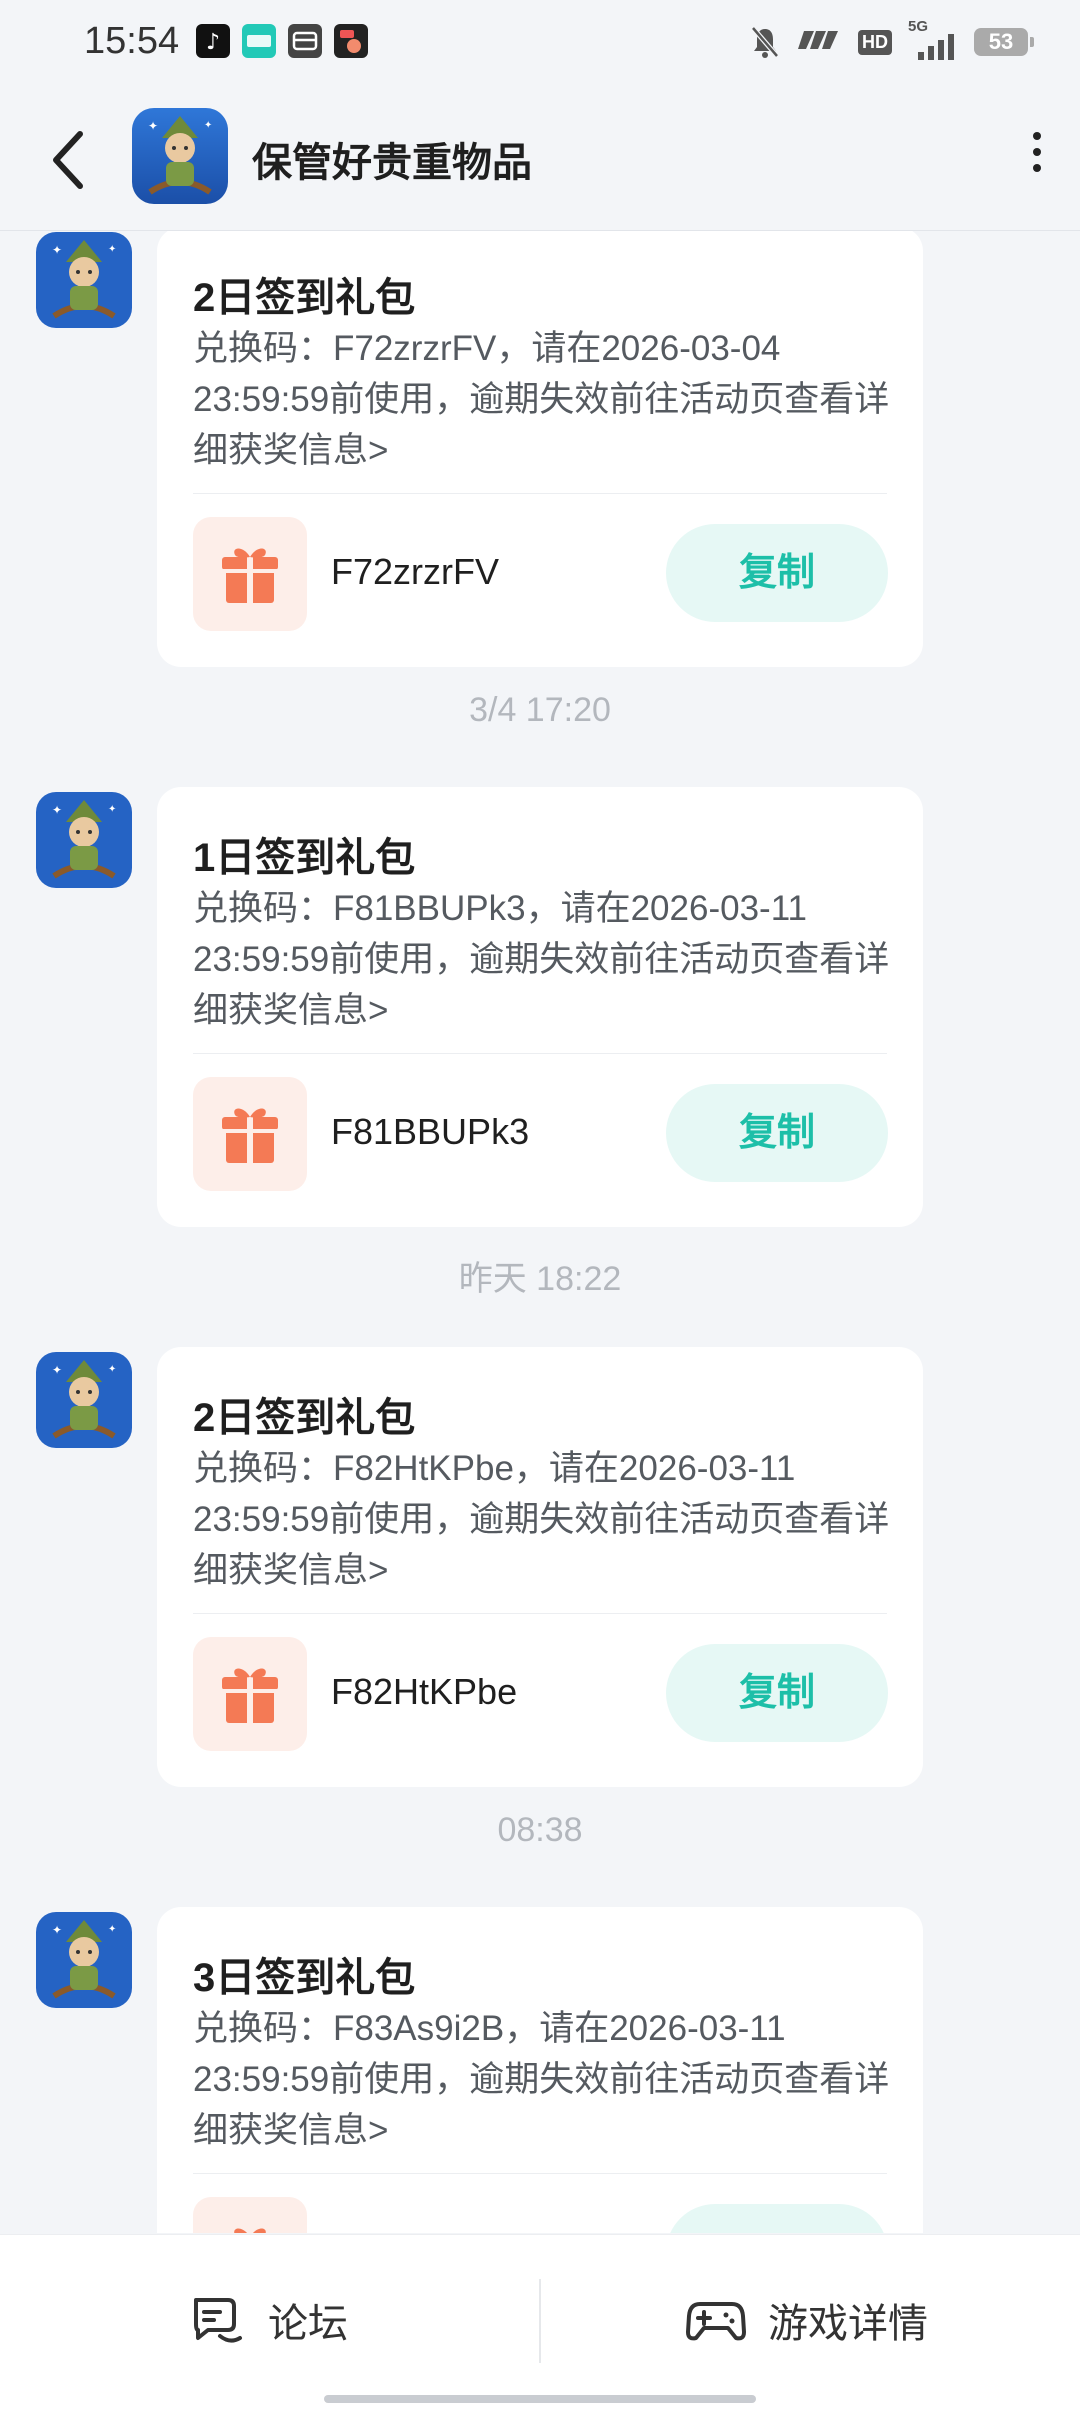 This screenshot has height=2409, width=1080. I want to click on message-timestamp: 昨天 18:22, so click(540, 1279).